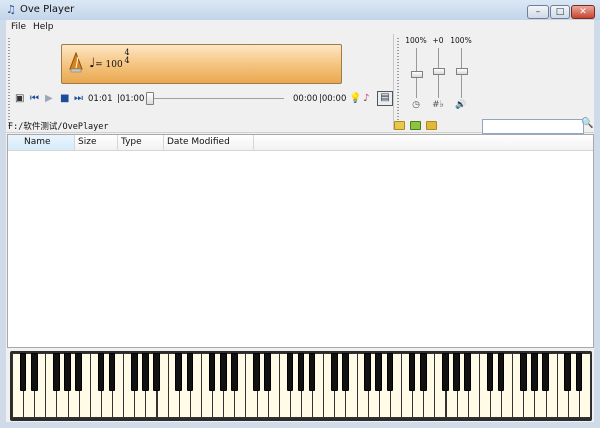 The width and height of the screenshot is (600, 428). I want to click on toolbar-grip, so click(9, 82).